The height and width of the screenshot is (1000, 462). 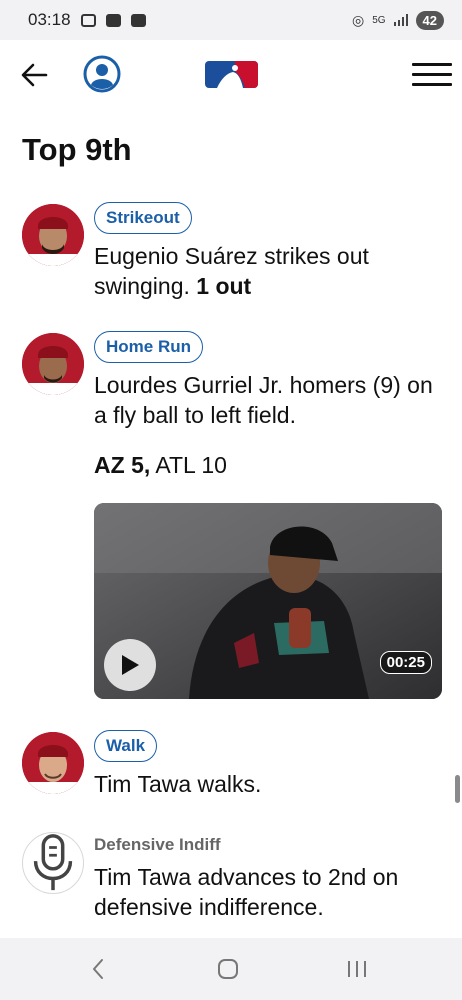 I want to click on status-bar: 03:18 ◎ 5G 42, so click(x=231, y=20).